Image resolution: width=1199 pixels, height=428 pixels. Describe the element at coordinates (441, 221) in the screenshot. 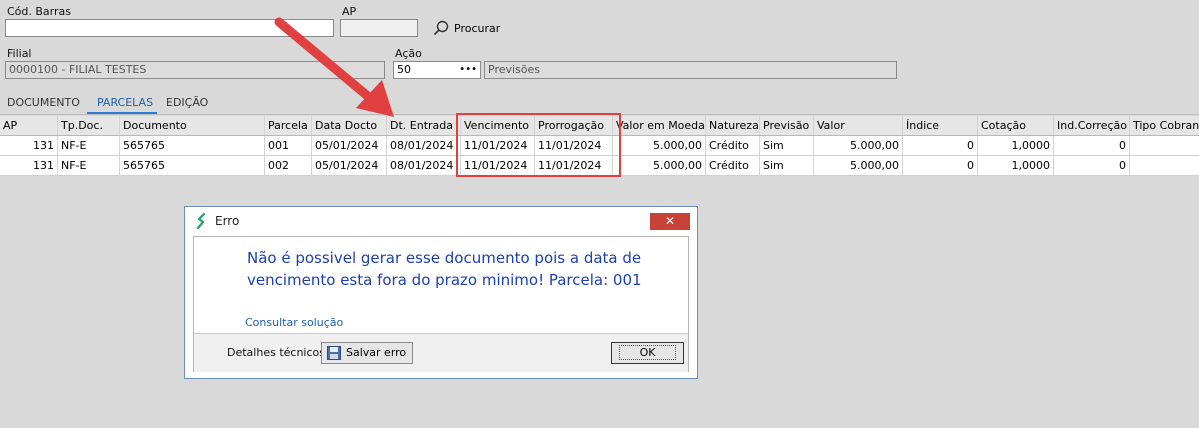

I see `dialog-titlebar: Erro ✕` at that location.